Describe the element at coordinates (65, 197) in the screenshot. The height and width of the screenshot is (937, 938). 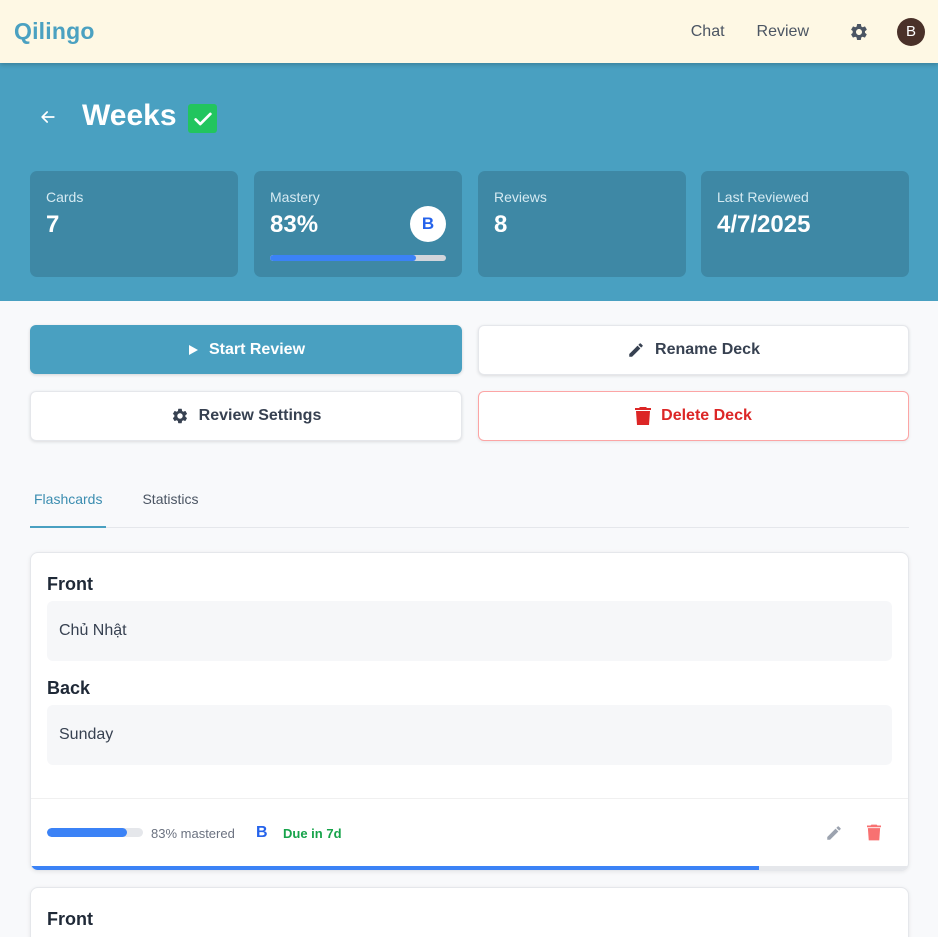
I see `stat-label: Cards` at that location.